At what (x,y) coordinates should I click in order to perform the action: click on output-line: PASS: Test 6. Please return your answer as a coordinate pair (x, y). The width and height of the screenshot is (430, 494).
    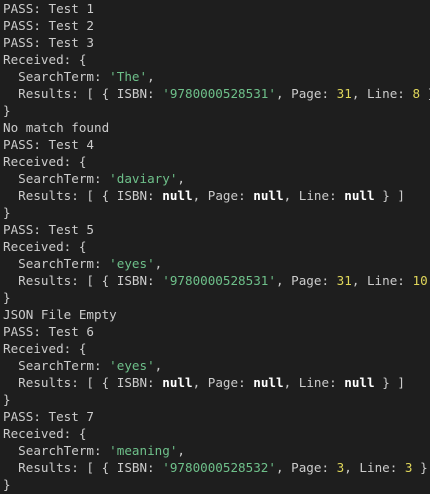
    Looking at the image, I should click on (216, 331).